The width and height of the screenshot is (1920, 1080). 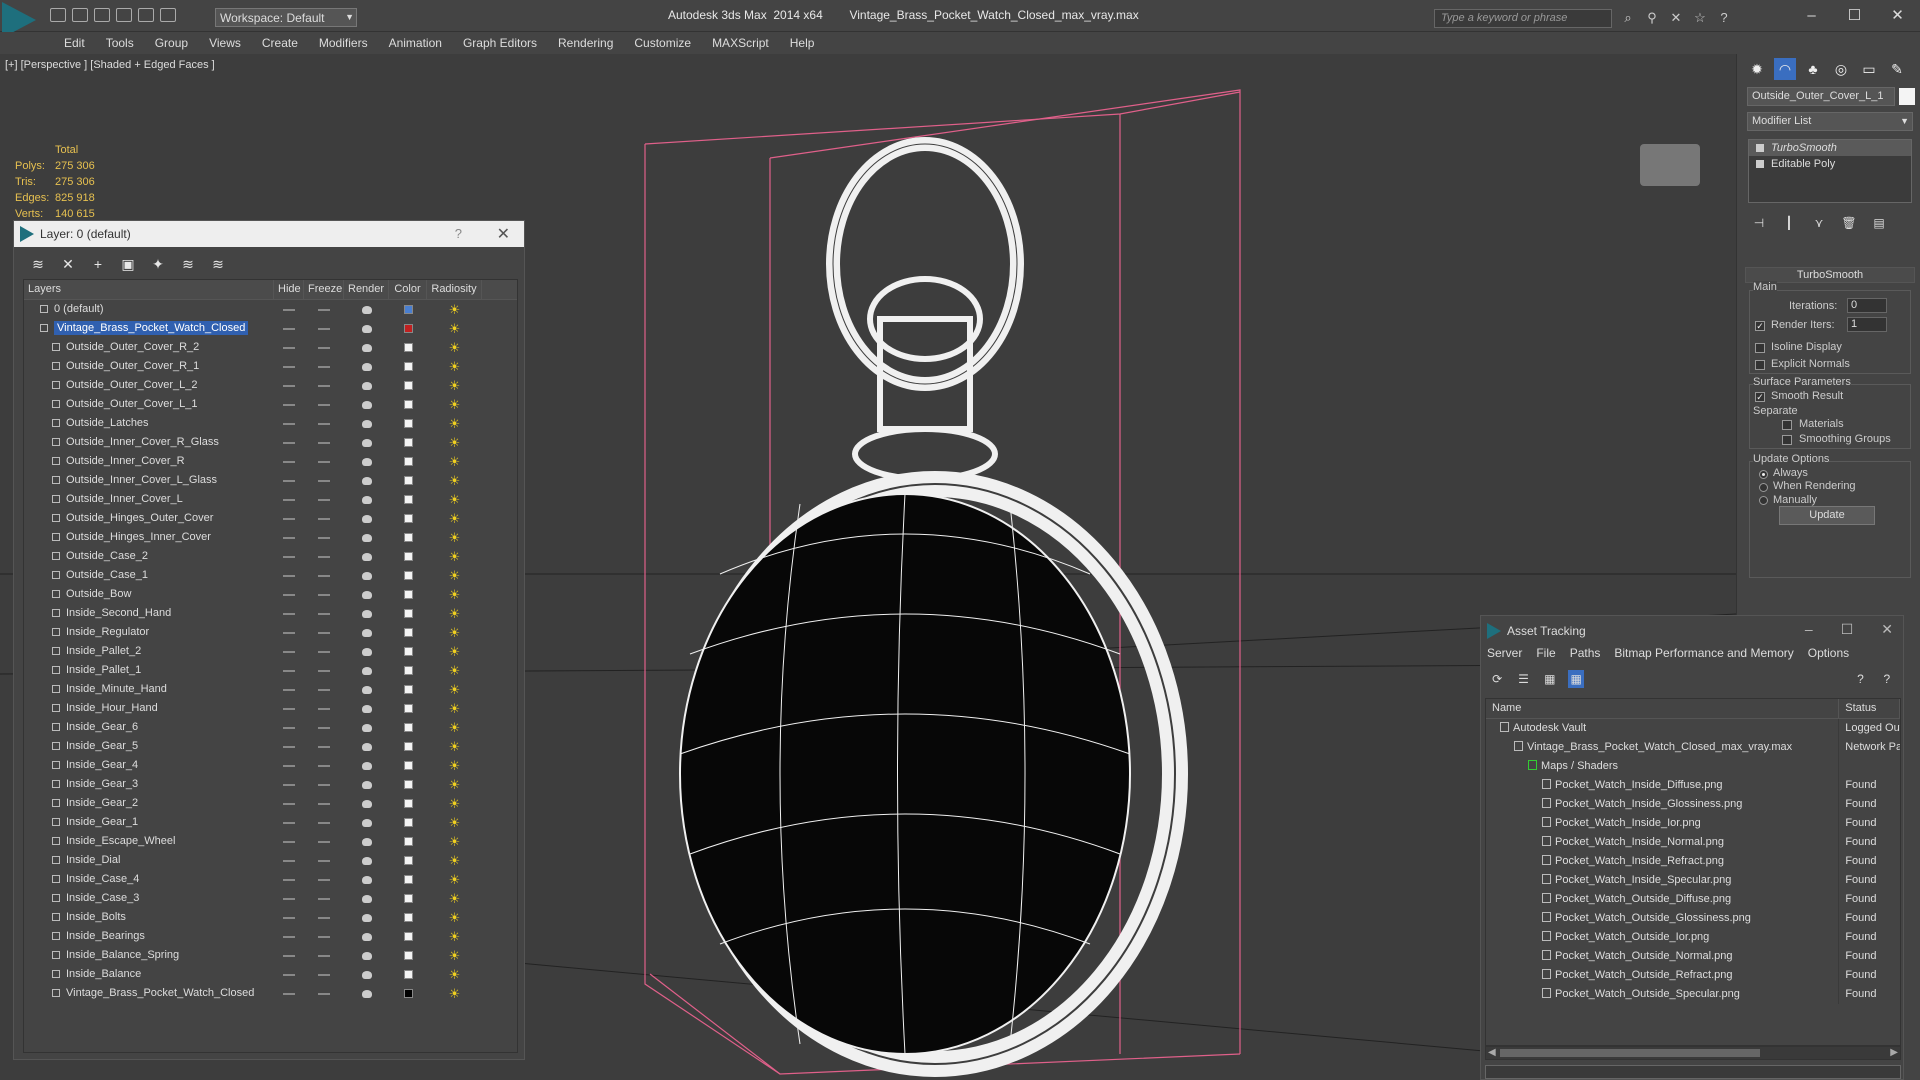 I want to click on thumbnail-view-icon: ▦, so click(x=1550, y=679).